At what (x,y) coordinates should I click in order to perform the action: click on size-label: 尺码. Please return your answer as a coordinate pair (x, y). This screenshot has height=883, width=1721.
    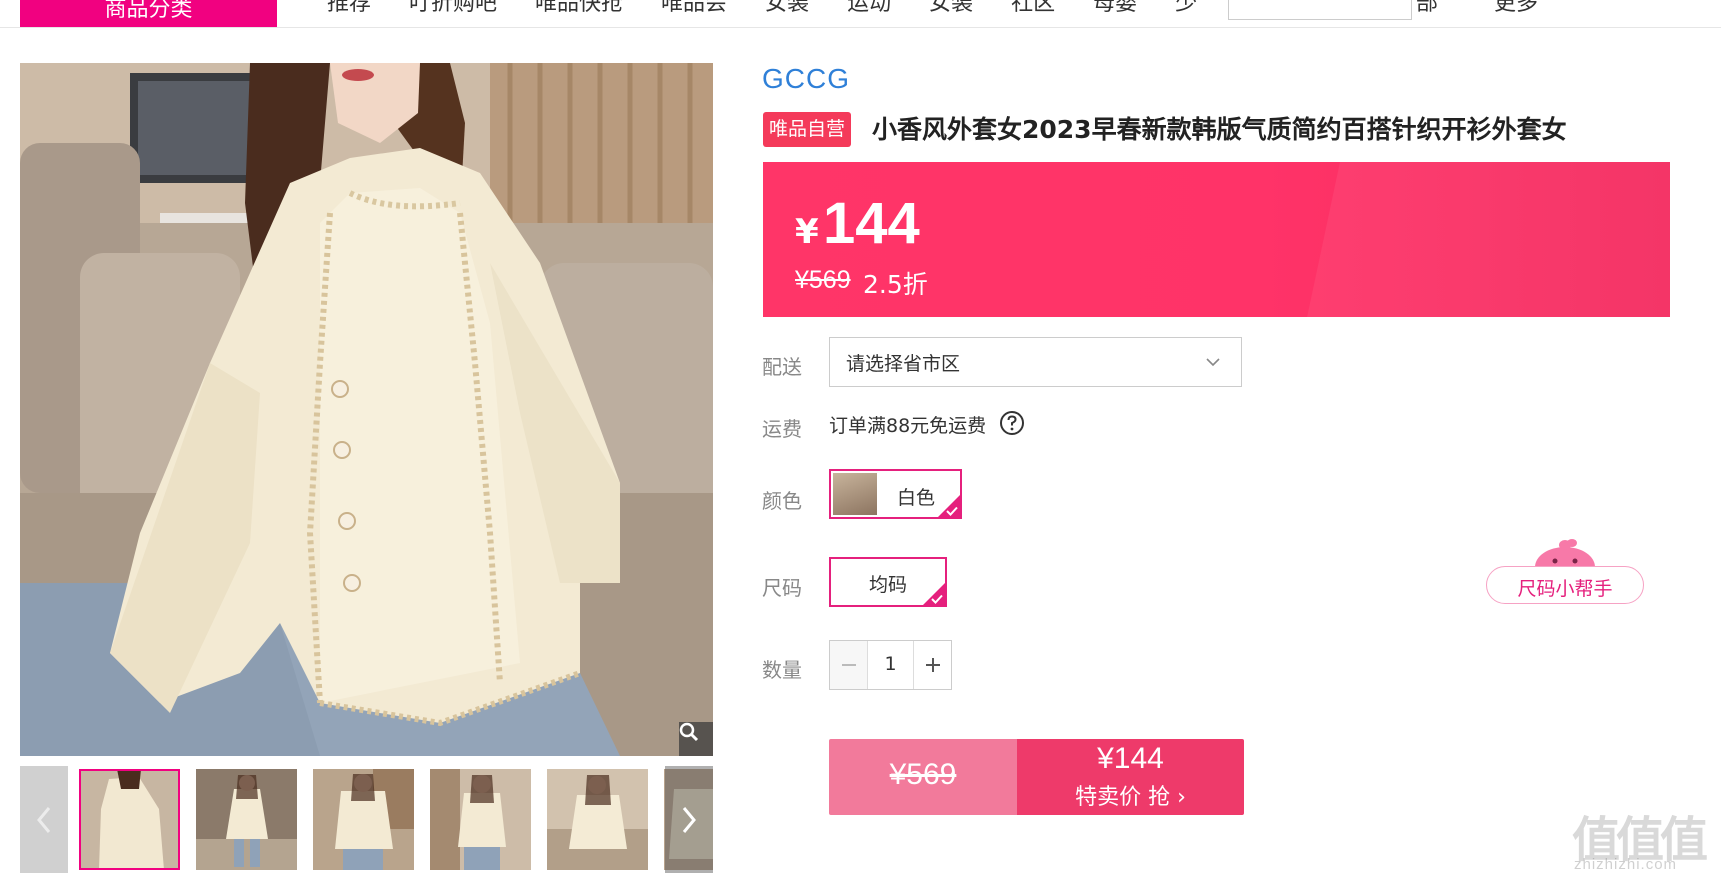
    Looking at the image, I should click on (782, 588).